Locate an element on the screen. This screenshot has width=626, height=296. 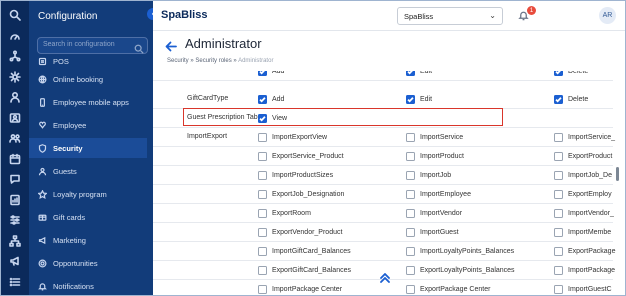
sidebar-item-employee-mobile-apps: Employee mobile apps is located at coordinates (88, 102).